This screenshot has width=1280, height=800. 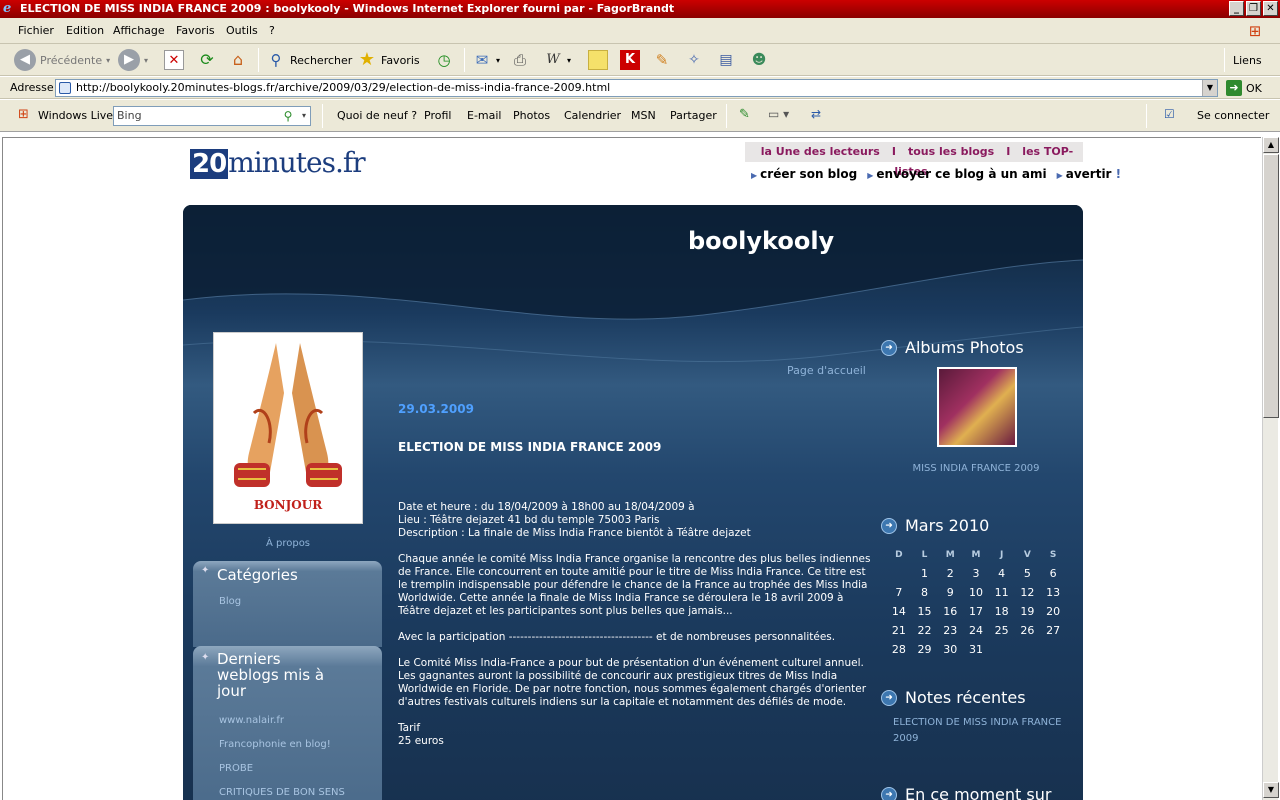 I want to click on top-link-separator: I, so click(x=893, y=151).